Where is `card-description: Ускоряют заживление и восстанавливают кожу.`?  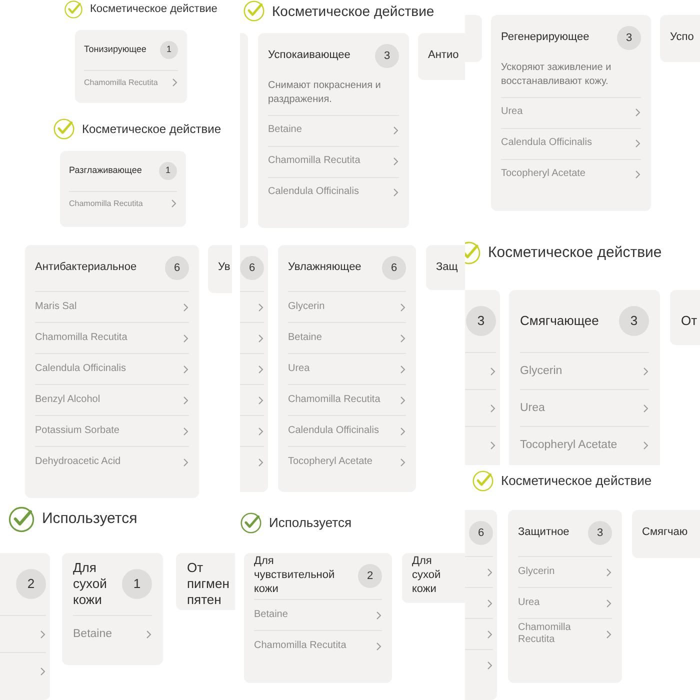 card-description: Ускоряют заживление и восстанавливают кожу. is located at coordinates (556, 75).